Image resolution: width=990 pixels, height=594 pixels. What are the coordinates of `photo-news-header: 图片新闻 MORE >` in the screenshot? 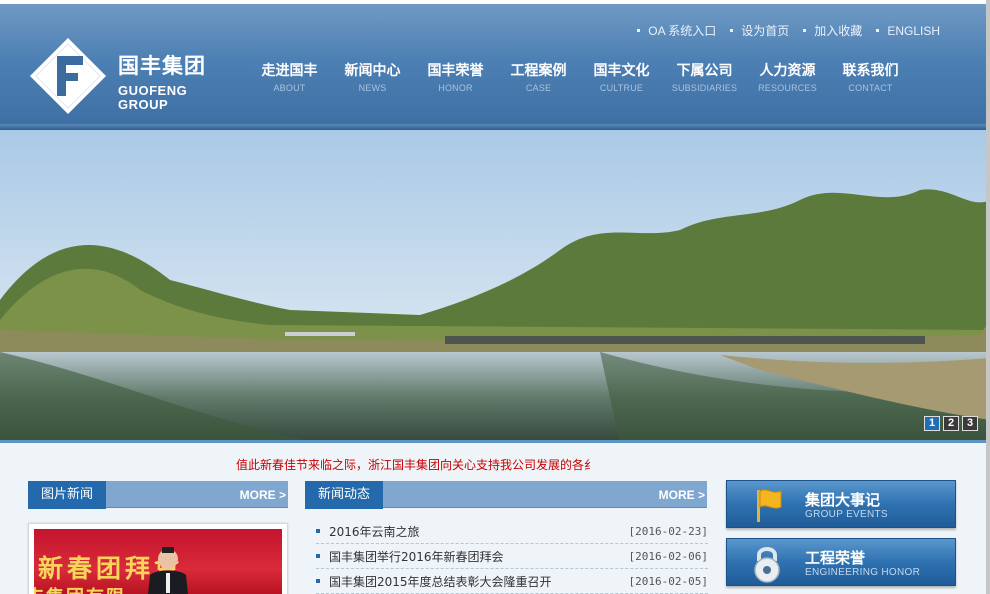 It's located at (158, 495).